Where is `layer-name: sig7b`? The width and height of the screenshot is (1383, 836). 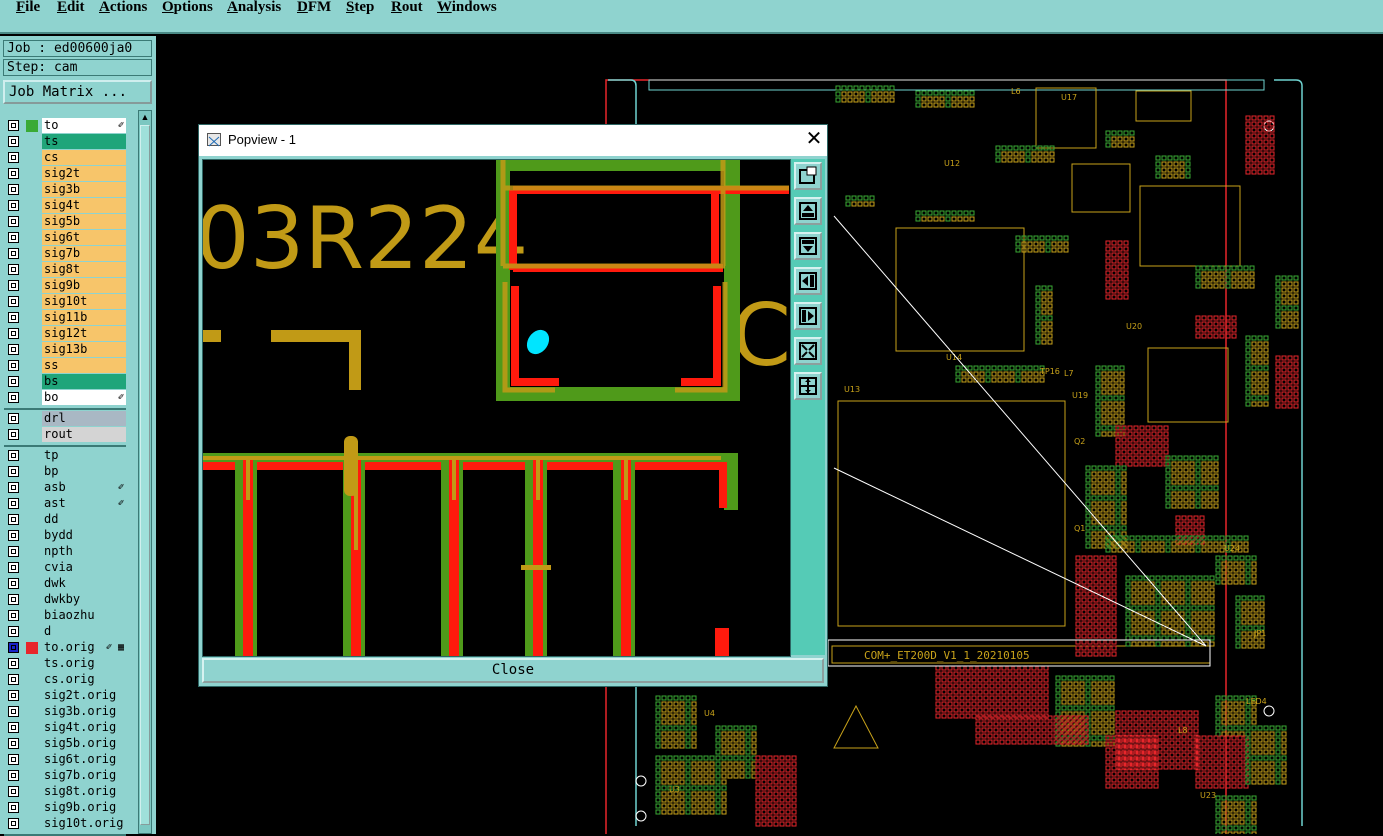 layer-name: sig7b is located at coordinates (84, 253).